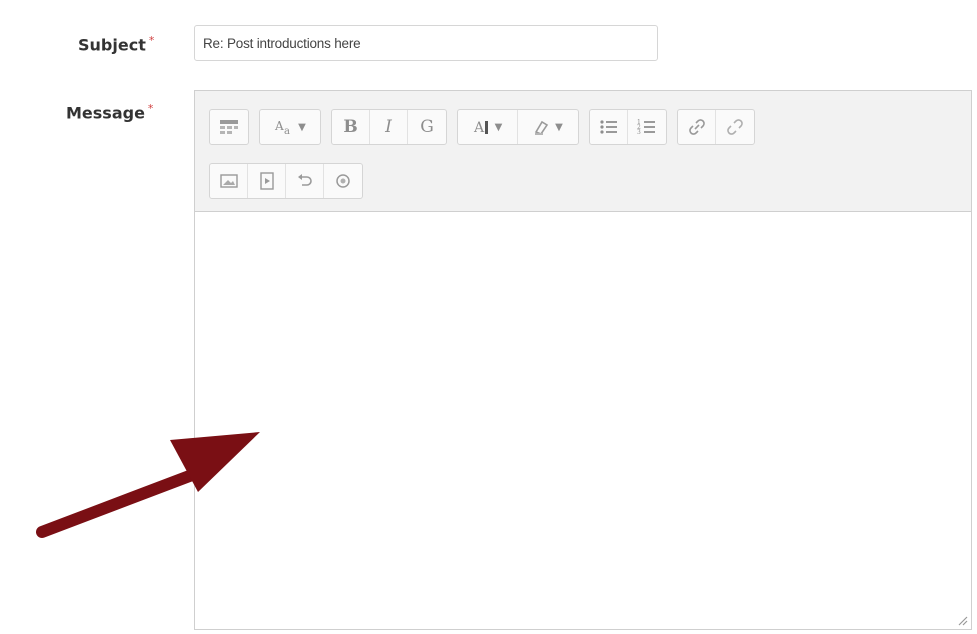 The height and width of the screenshot is (634, 977). What do you see at coordinates (267, 181) in the screenshot?
I see `insert-media-icon` at bounding box center [267, 181].